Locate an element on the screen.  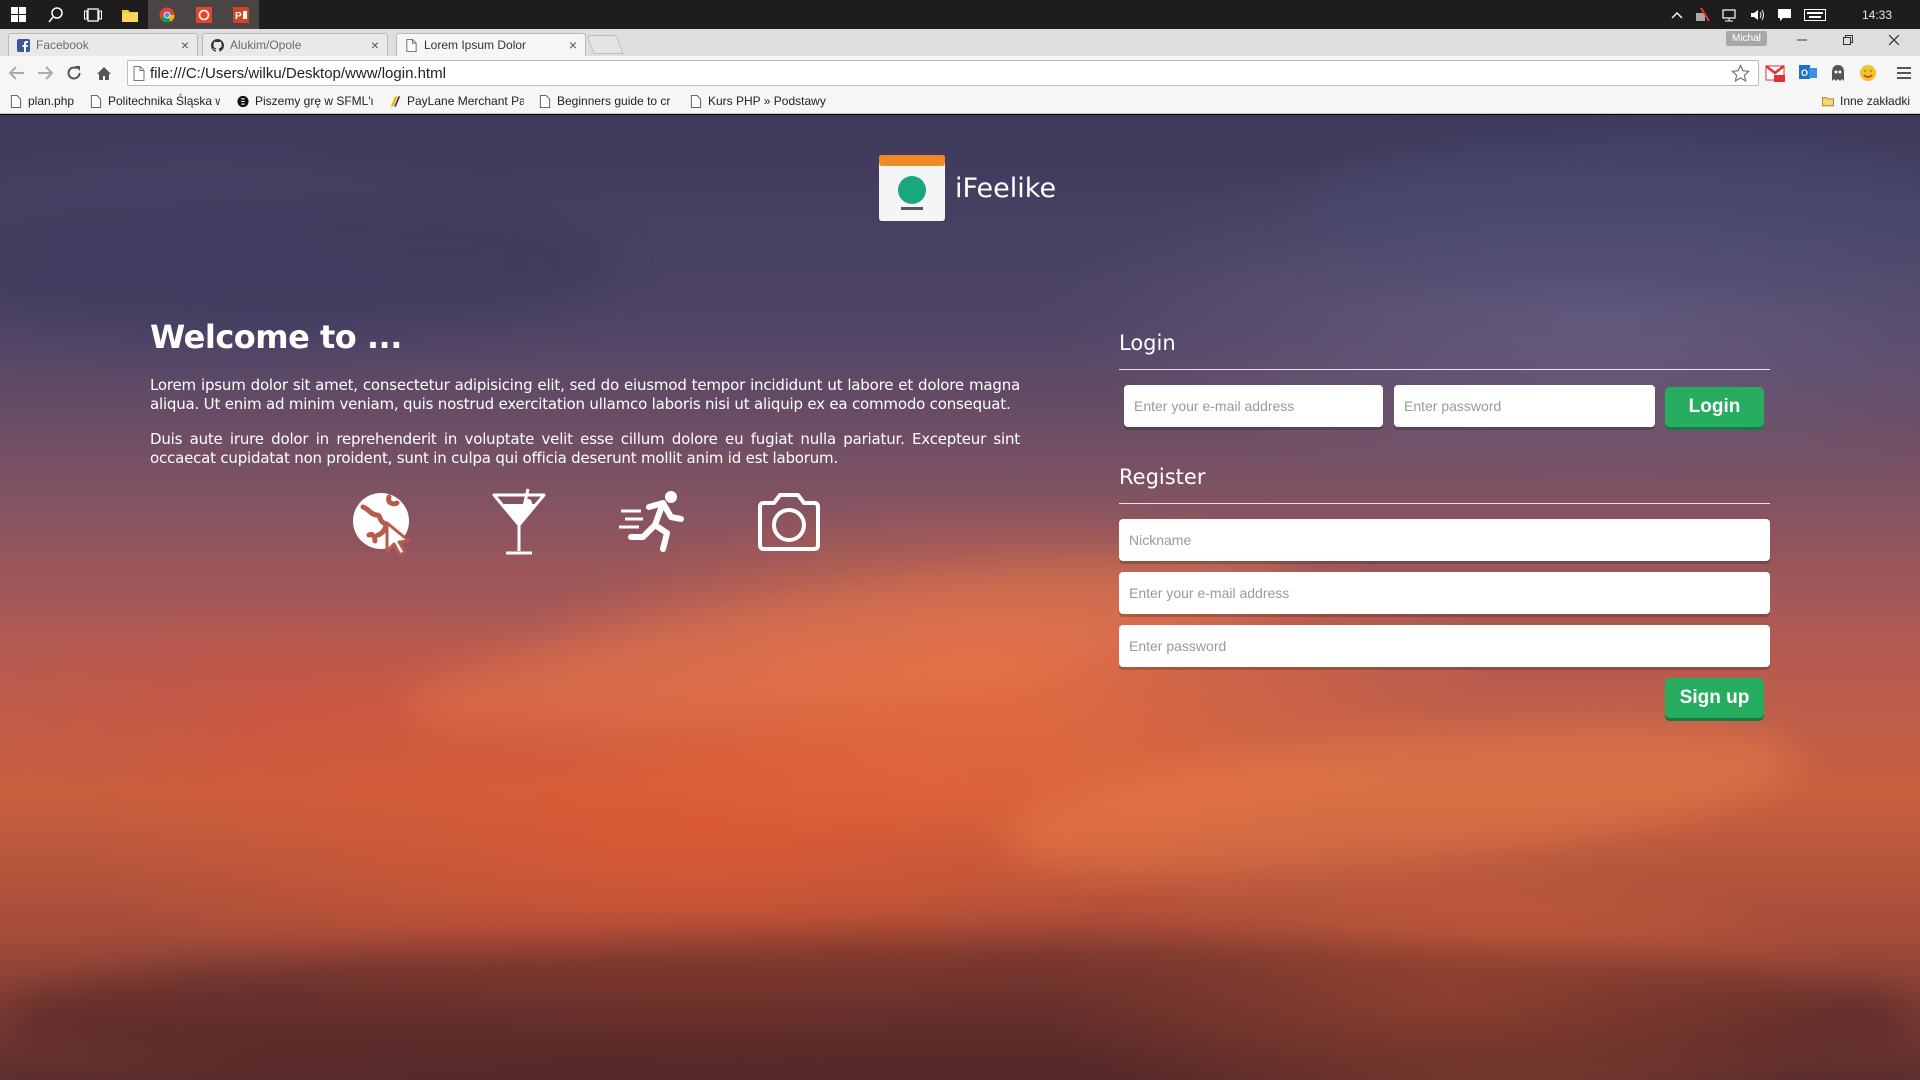
taskbar-file-explorer is located at coordinates (129, 14).